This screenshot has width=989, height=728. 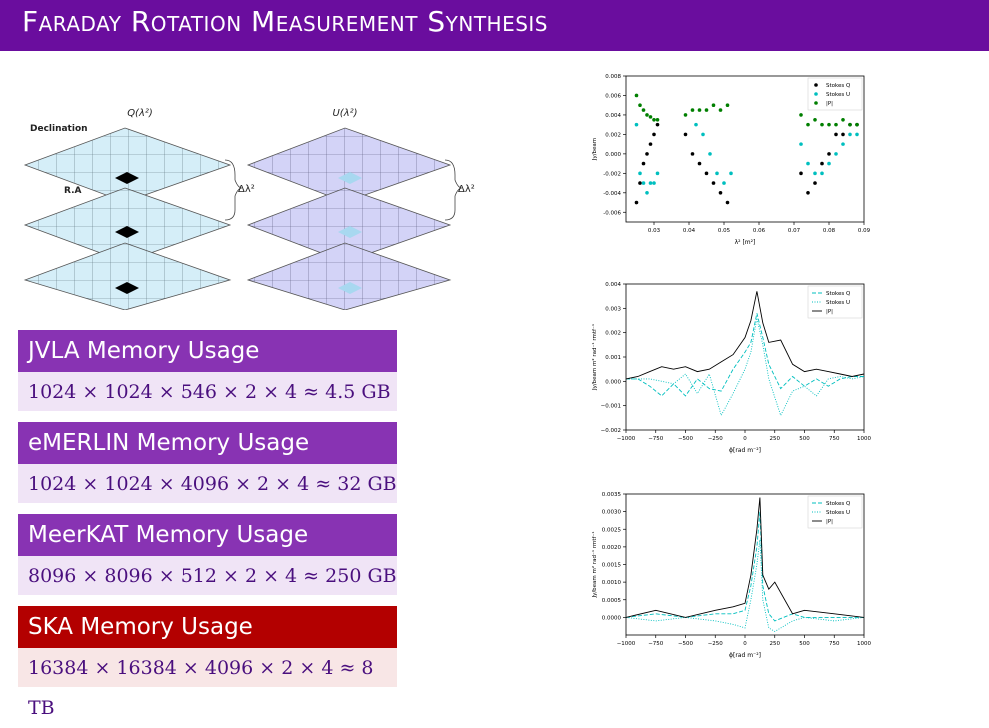 What do you see at coordinates (612, 566) in the screenshot?
I see `y-tick-label: 0.0015` at bounding box center [612, 566].